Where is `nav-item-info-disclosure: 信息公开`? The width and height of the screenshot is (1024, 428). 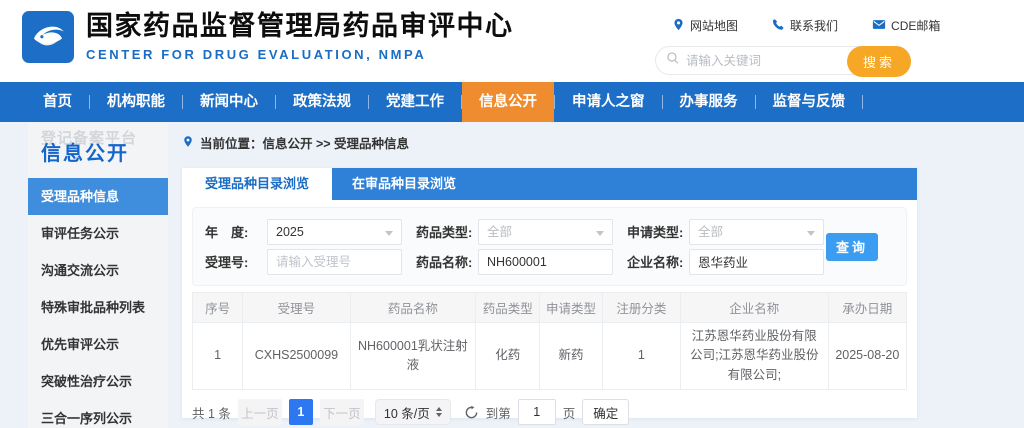
nav-item-info-disclosure: 信息公开 is located at coordinates (508, 102).